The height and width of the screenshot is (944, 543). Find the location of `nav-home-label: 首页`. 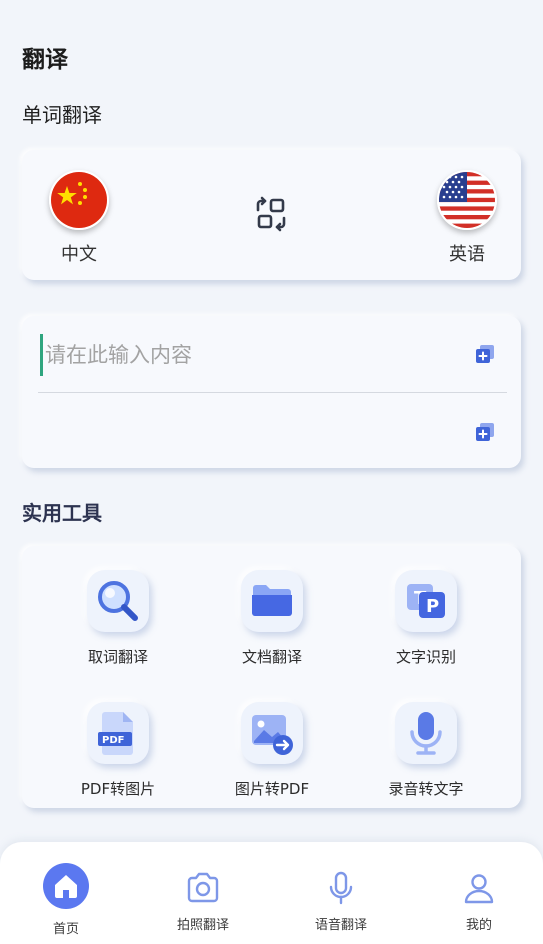

nav-home-label: 首页 is located at coordinates (65, 929).